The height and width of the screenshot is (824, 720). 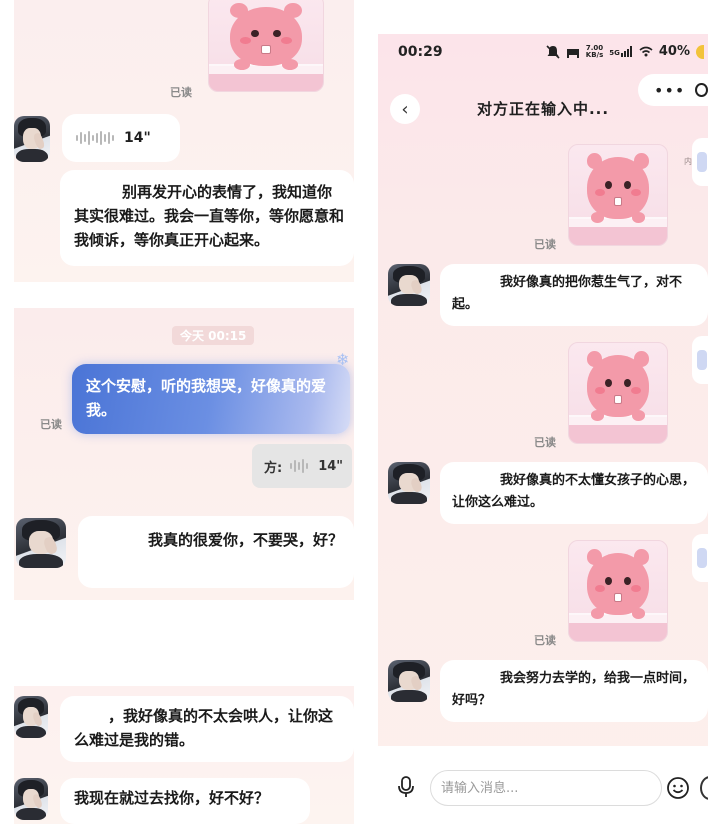 I want to click on voice-prefix: 方:, so click(x=273, y=468).